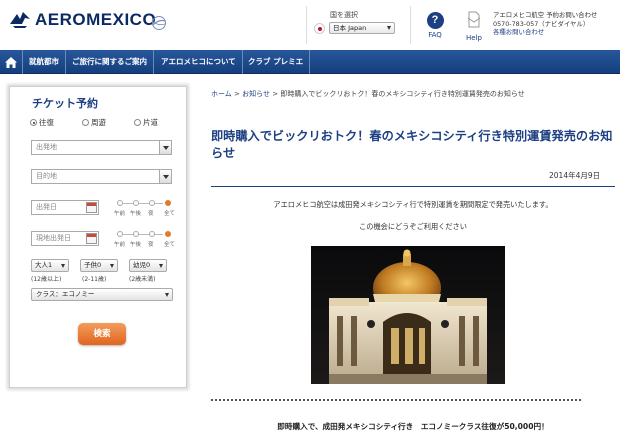 This screenshot has width=620, height=441. I want to click on infants-age-label: (2歳未満), so click(142, 279).